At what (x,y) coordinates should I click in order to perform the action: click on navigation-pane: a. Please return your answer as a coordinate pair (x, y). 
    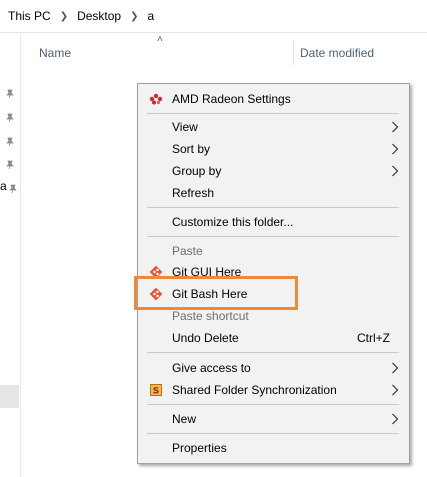
    Looking at the image, I should click on (10, 255).